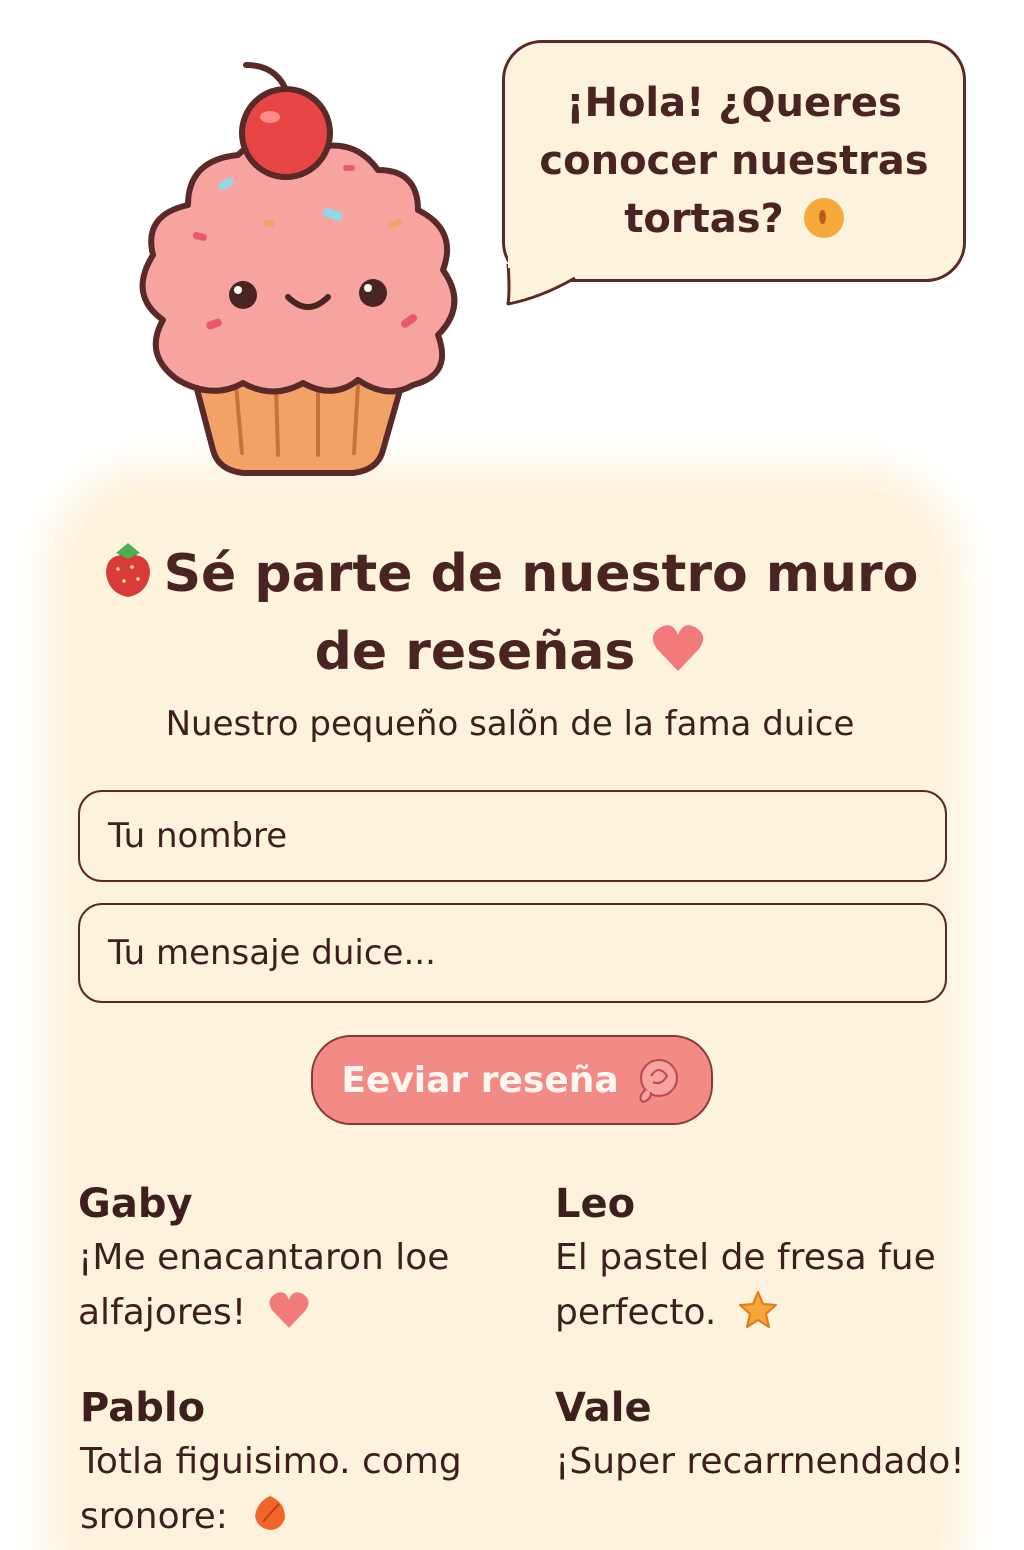 The image size is (1024, 1550). Describe the element at coordinates (765, 1285) in the screenshot. I see `review-message: El pastel de fresa fue perfecto.` at that location.